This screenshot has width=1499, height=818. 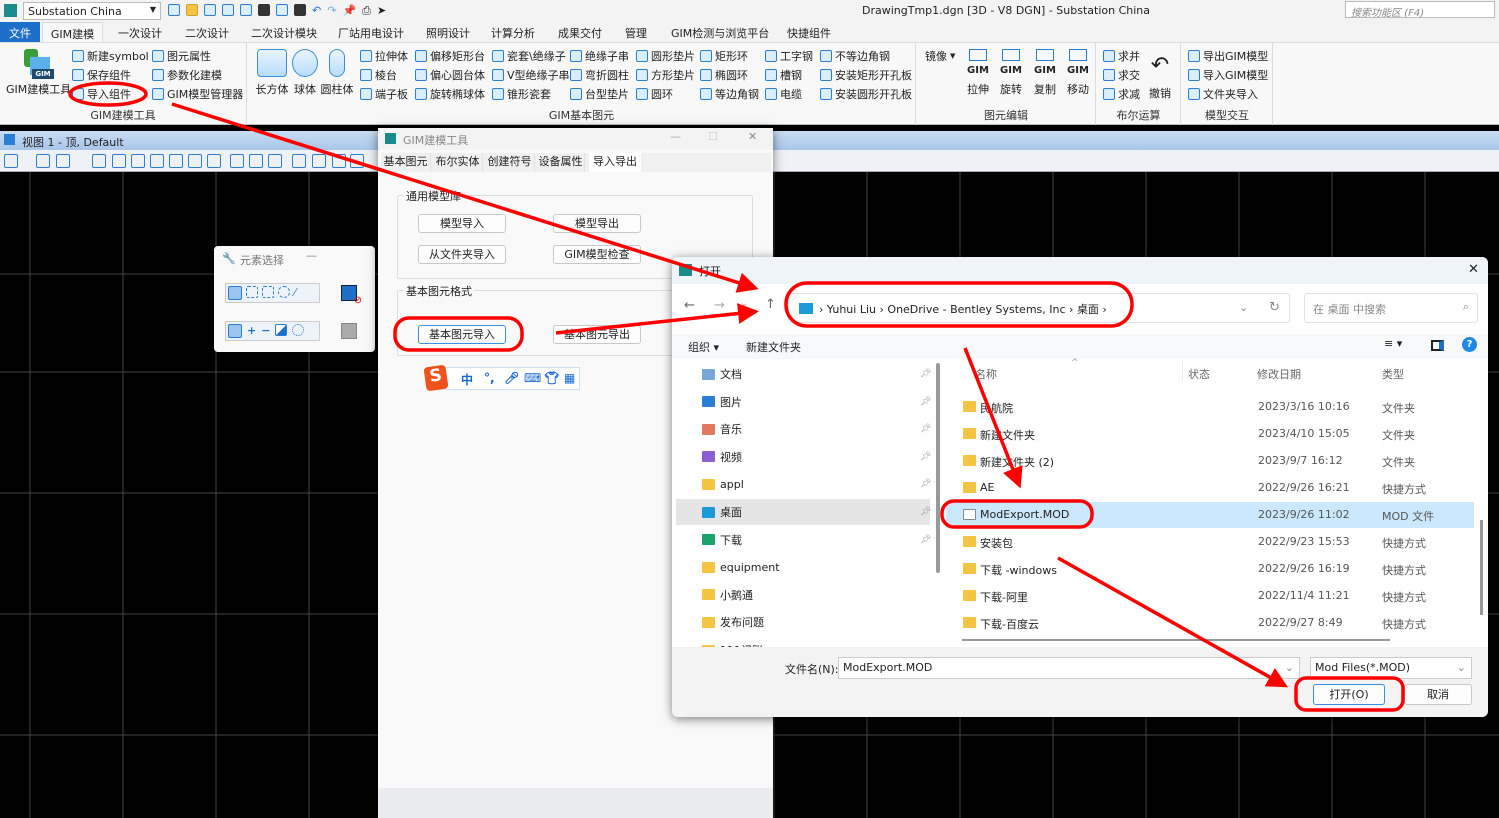 I want to click on gim-model-check-button: GIM模型检查, so click(x=597, y=254).